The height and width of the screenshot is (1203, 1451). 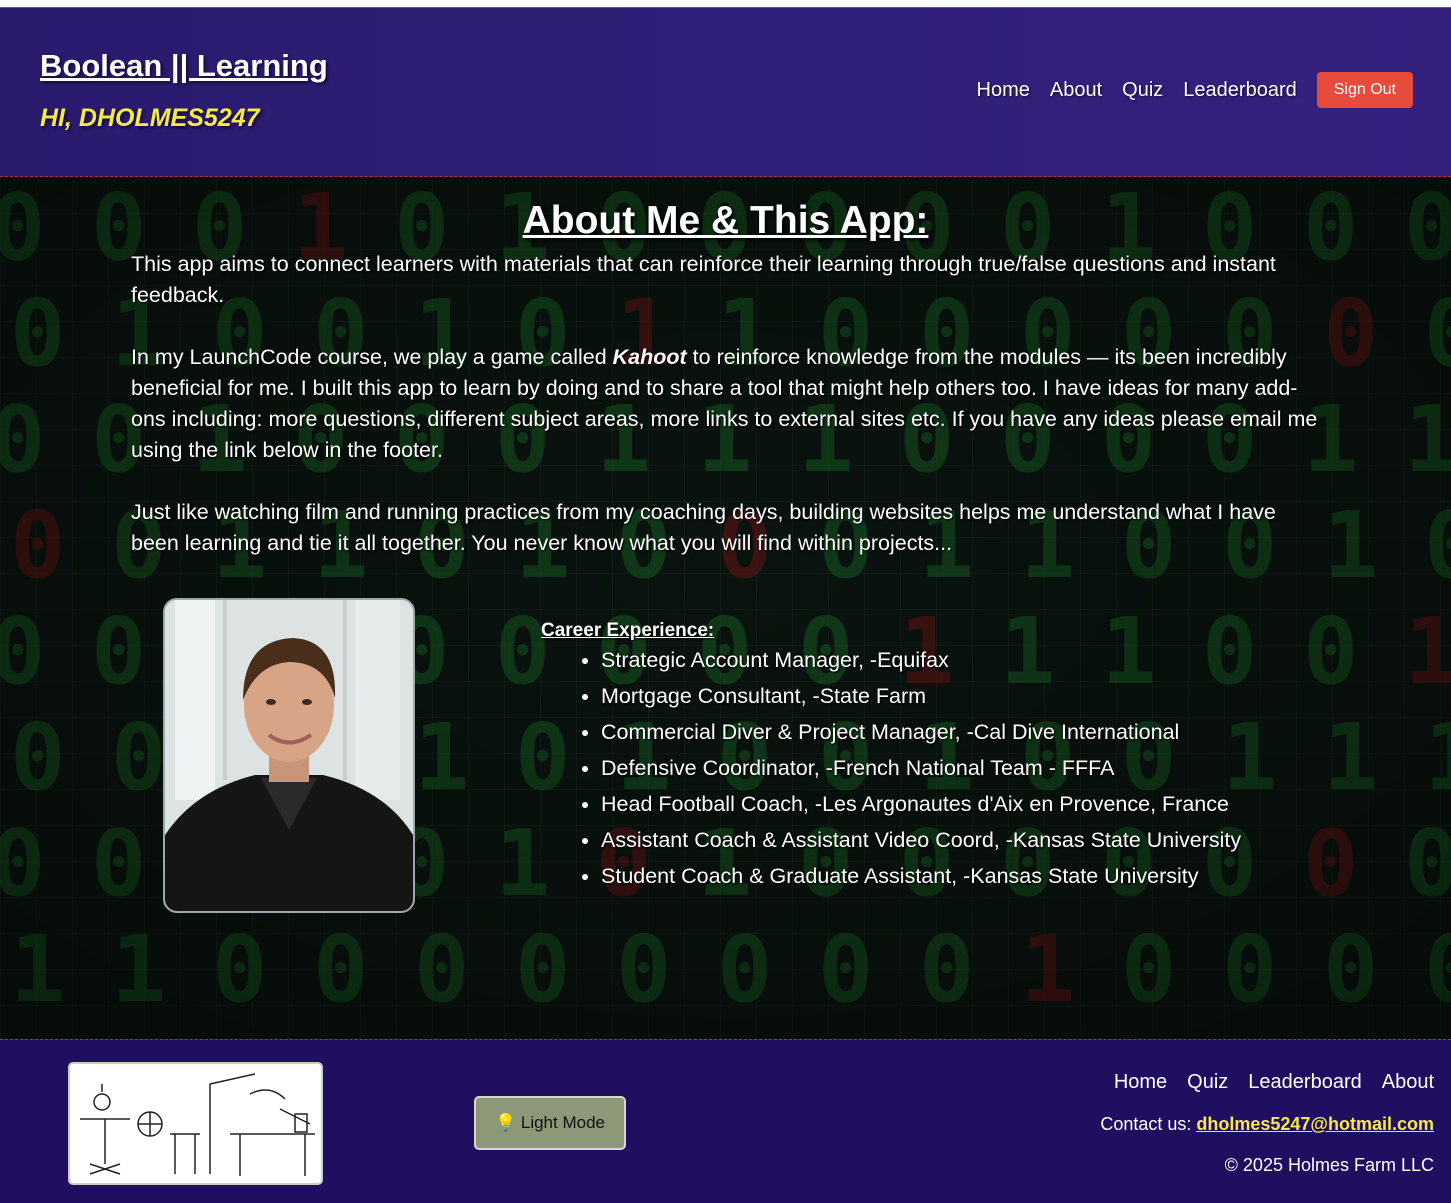 I want to click on light-mode-toggle: 💡 Light Mode, so click(x=550, y=1123).